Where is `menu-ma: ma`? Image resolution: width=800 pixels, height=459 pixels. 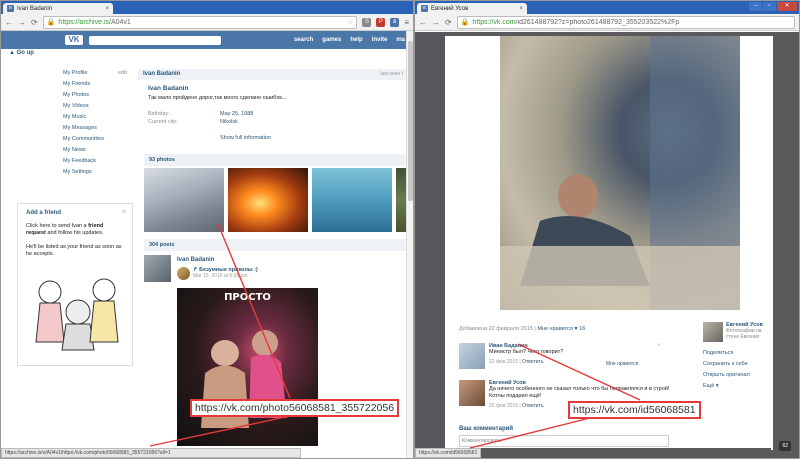 menu-ma: ma is located at coordinates (400, 40).